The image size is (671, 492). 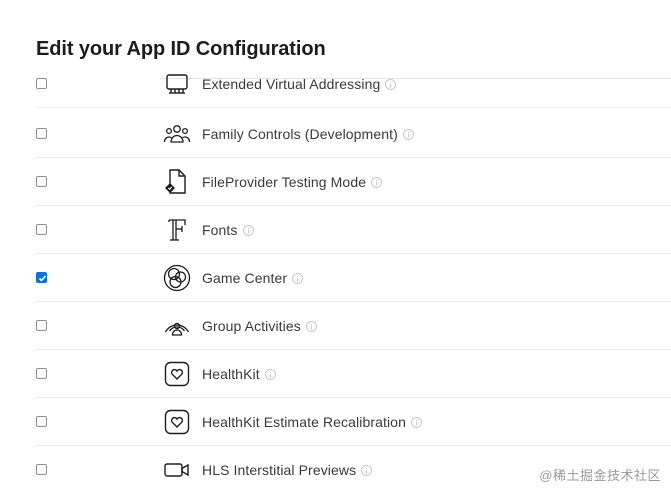 I want to click on capability-label: FileProvider Testing Mode, so click(x=292, y=182).